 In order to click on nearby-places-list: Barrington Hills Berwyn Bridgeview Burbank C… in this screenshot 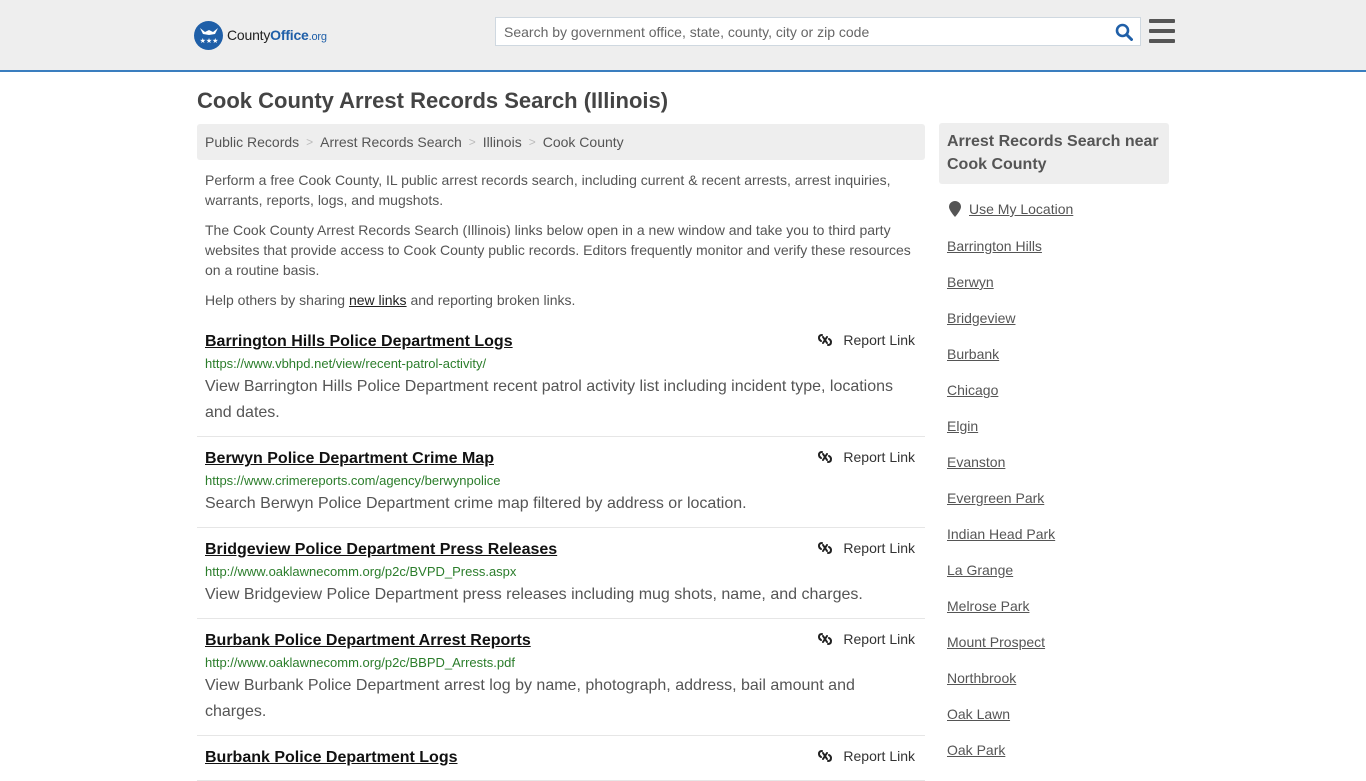, I will do `click(1001, 506)`.